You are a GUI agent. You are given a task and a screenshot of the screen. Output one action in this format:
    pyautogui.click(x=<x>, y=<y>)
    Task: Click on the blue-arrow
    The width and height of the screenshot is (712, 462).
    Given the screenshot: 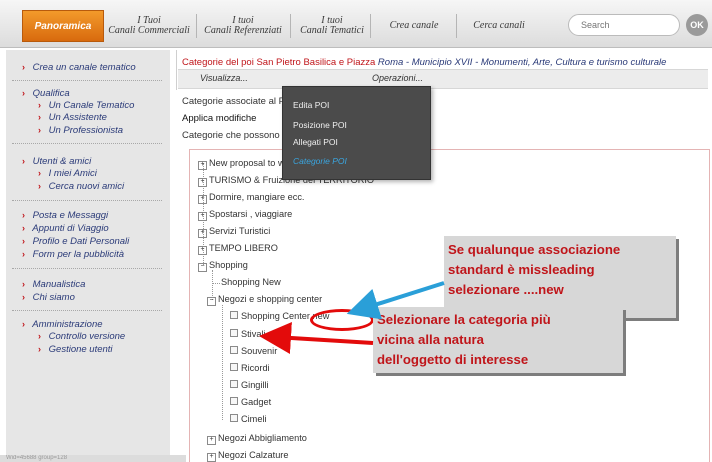 What is the action you would take?
    pyautogui.click(x=395, y=300)
    